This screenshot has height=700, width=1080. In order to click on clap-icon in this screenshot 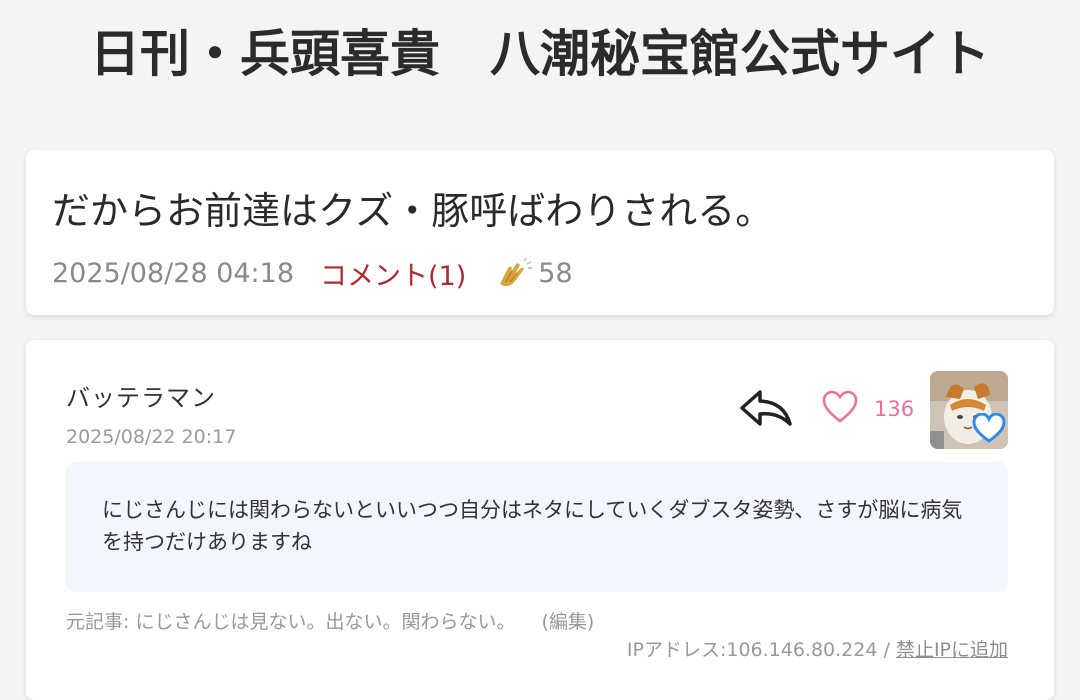, I will do `click(513, 273)`.